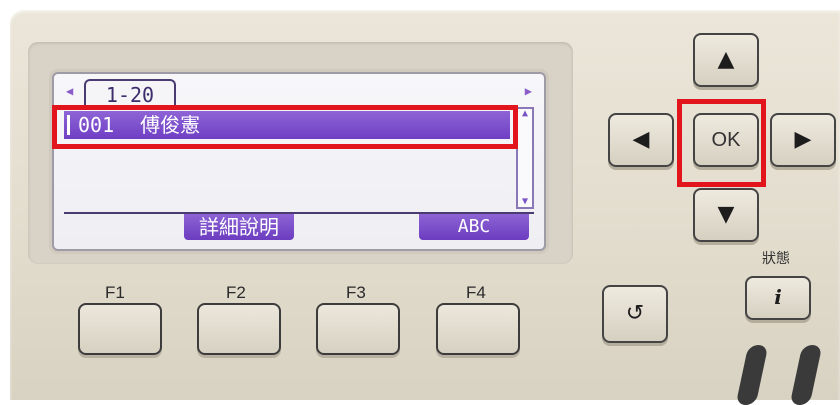  Describe the element at coordinates (476, 292) in the screenshot. I see `f4-label: F4` at that location.